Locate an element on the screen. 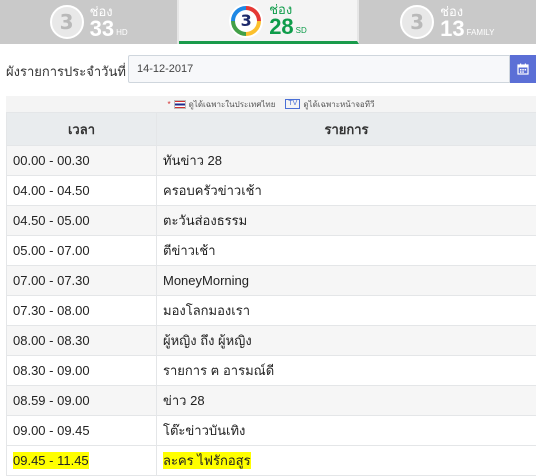 The image size is (536, 476). tab-channel-33: 3 ช่อง 33HD is located at coordinates (89, 22).